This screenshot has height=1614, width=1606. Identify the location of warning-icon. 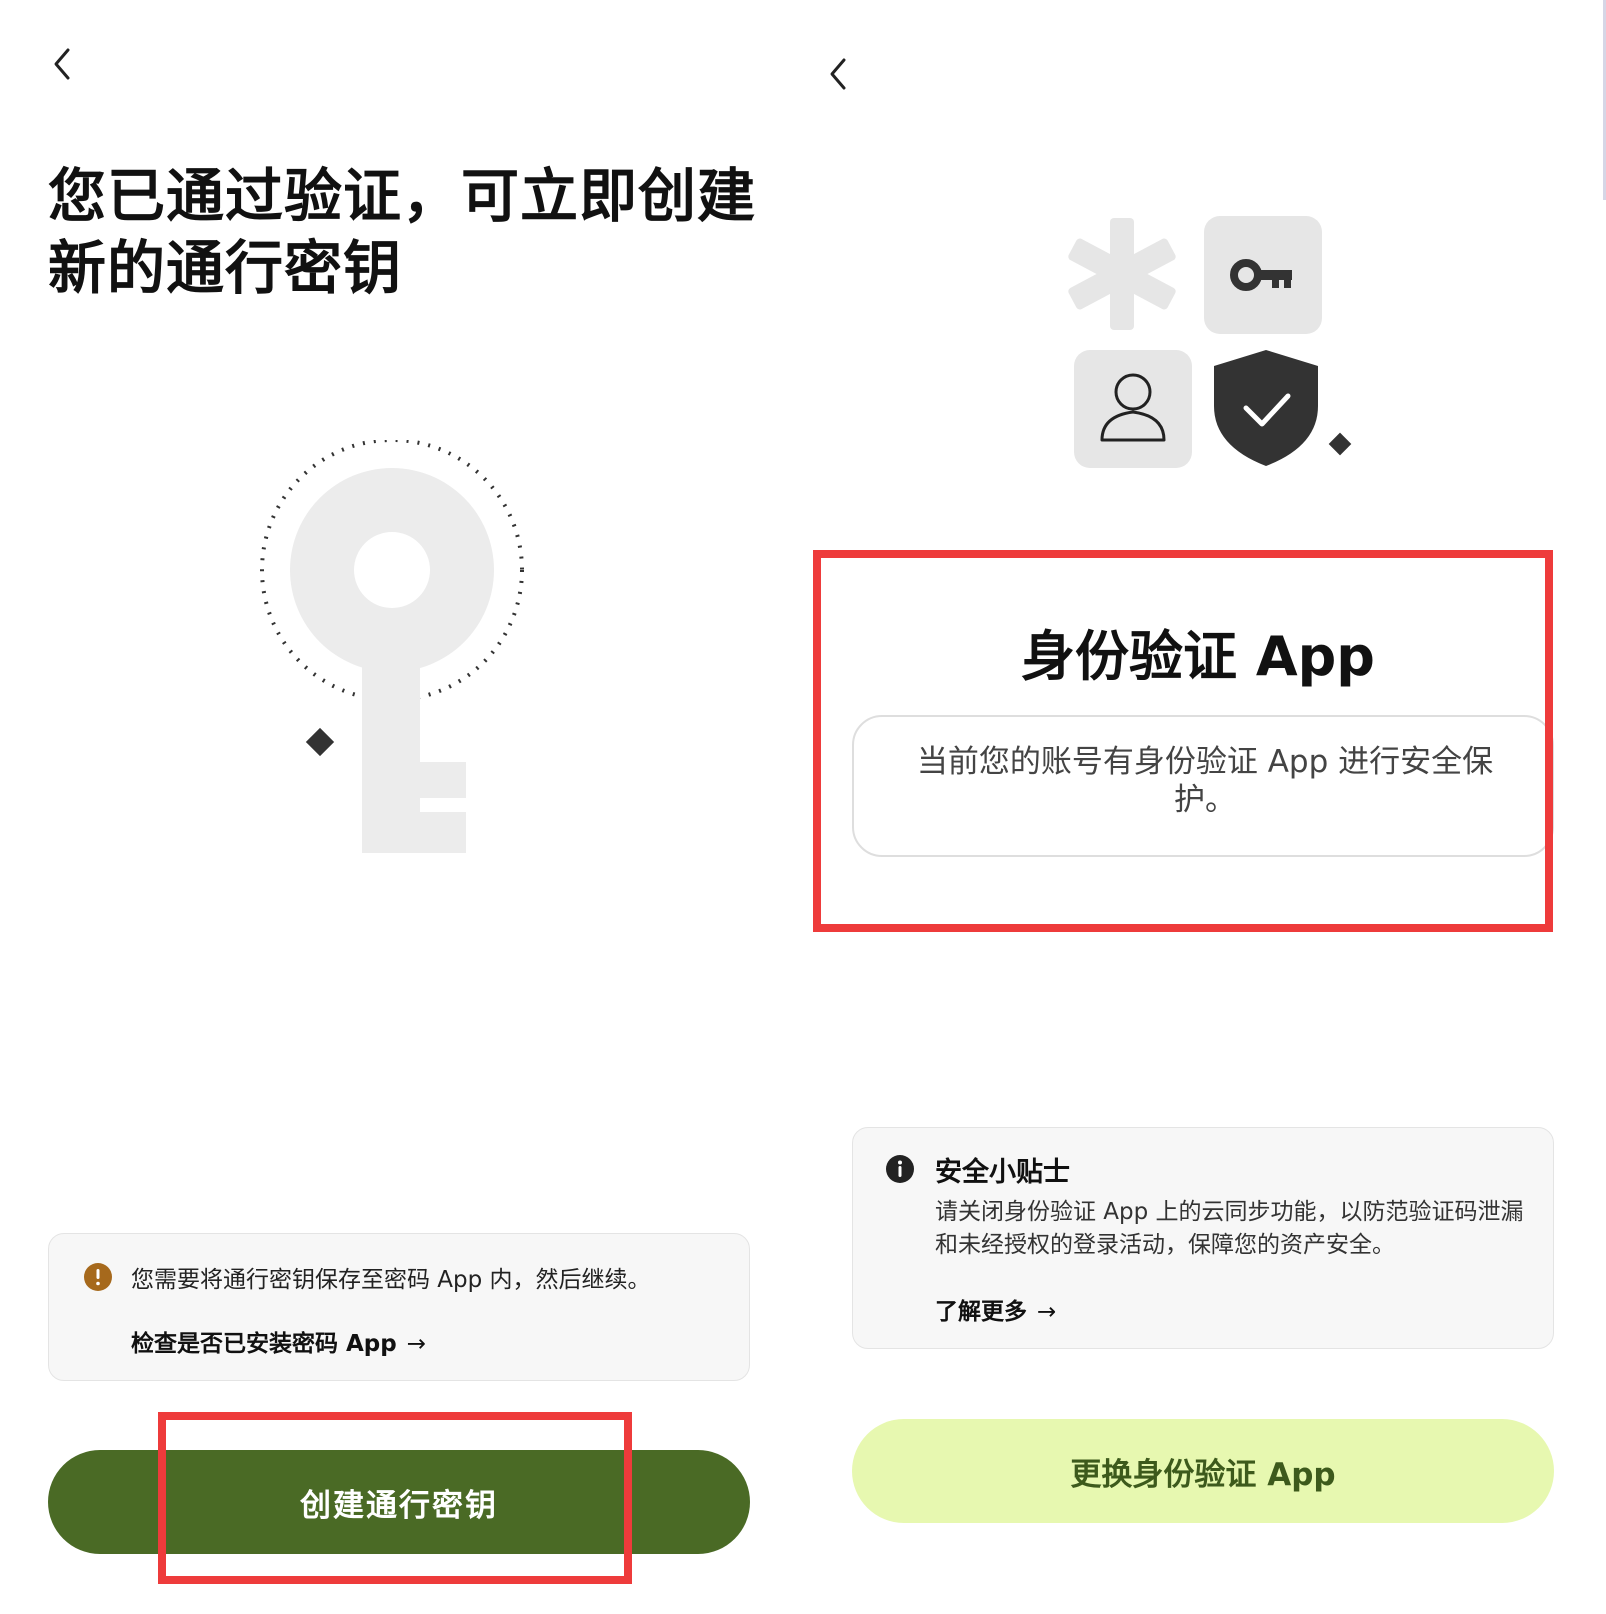
(98, 1277).